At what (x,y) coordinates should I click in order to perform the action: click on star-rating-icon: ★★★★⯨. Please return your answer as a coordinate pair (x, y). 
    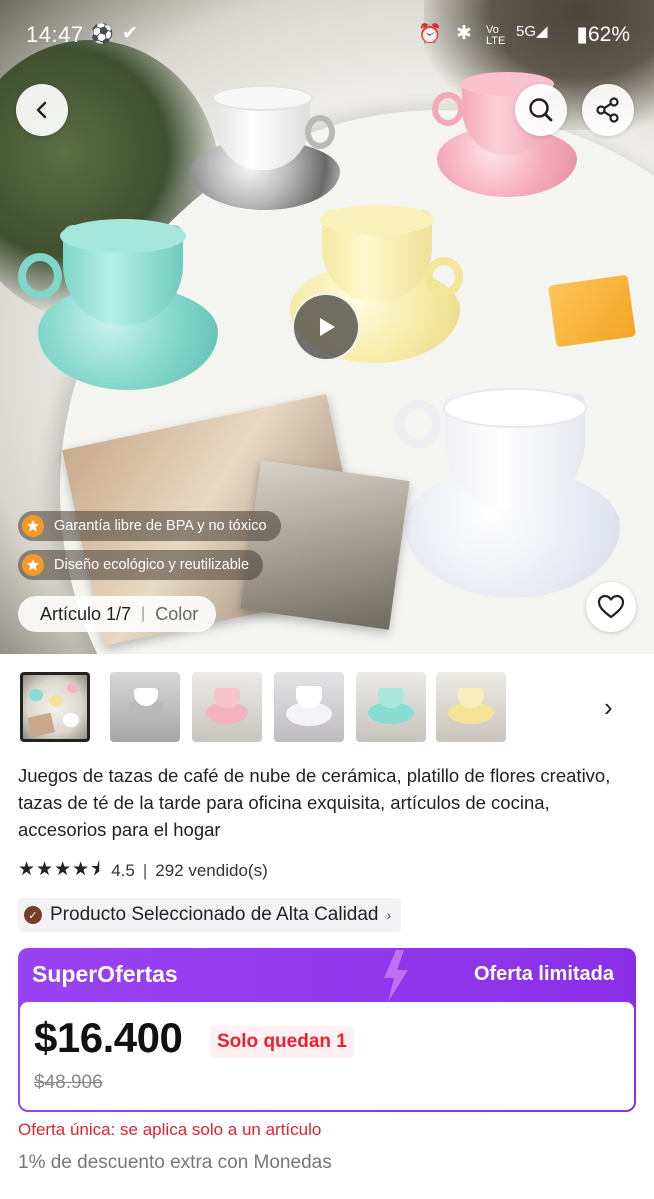
    Looking at the image, I should click on (60, 869).